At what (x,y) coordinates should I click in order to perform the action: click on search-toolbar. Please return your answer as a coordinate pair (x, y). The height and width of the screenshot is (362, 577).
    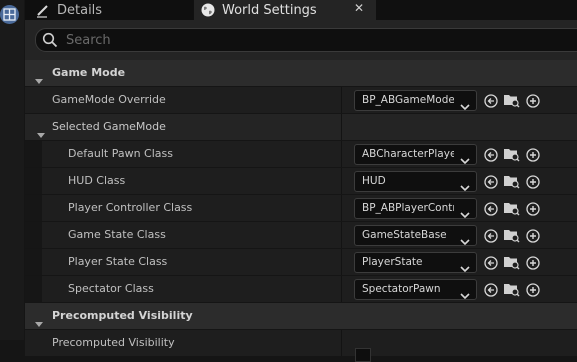
    Looking at the image, I should click on (301, 40).